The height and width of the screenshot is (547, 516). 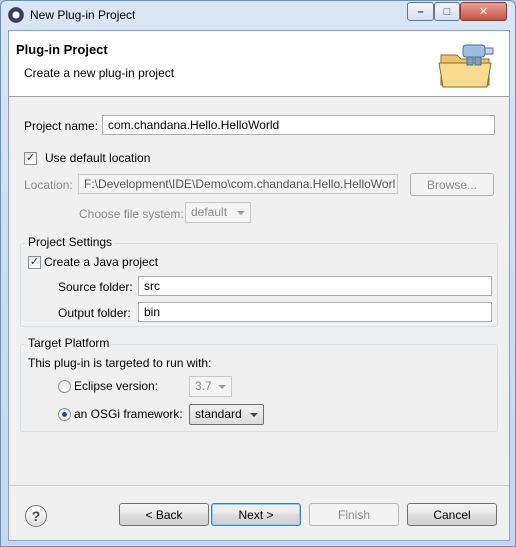 I want to click on help-icon: ?, so click(x=36, y=516).